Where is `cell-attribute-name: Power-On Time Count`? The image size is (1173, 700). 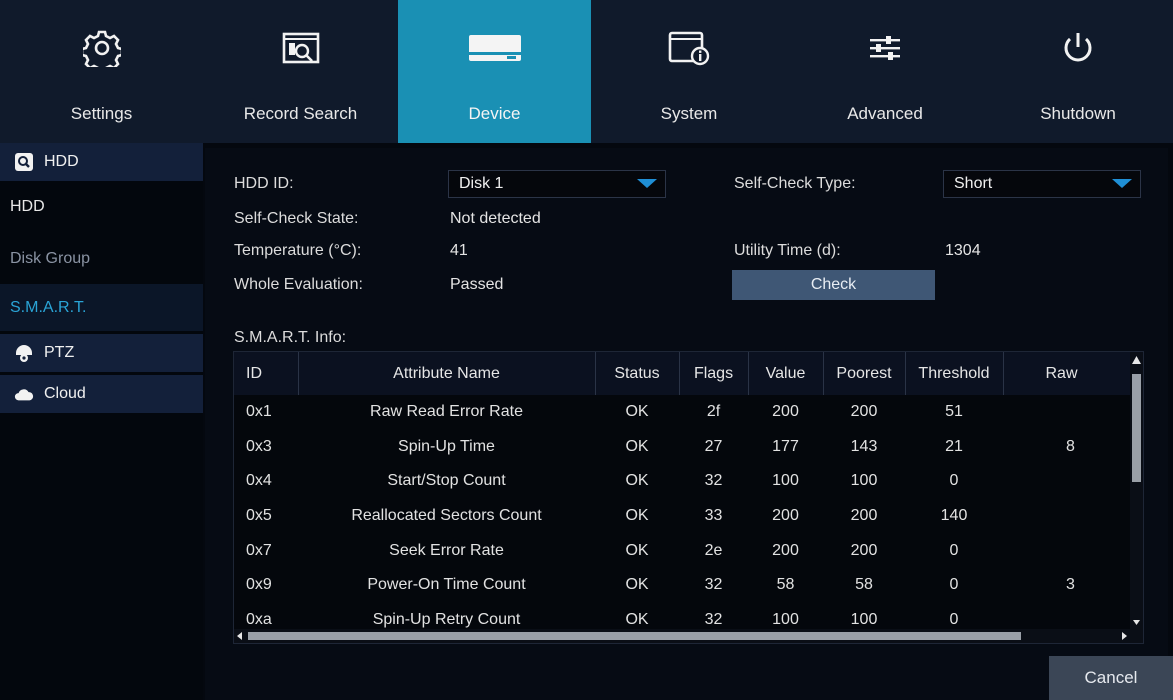 cell-attribute-name: Power-On Time Count is located at coordinates (446, 585).